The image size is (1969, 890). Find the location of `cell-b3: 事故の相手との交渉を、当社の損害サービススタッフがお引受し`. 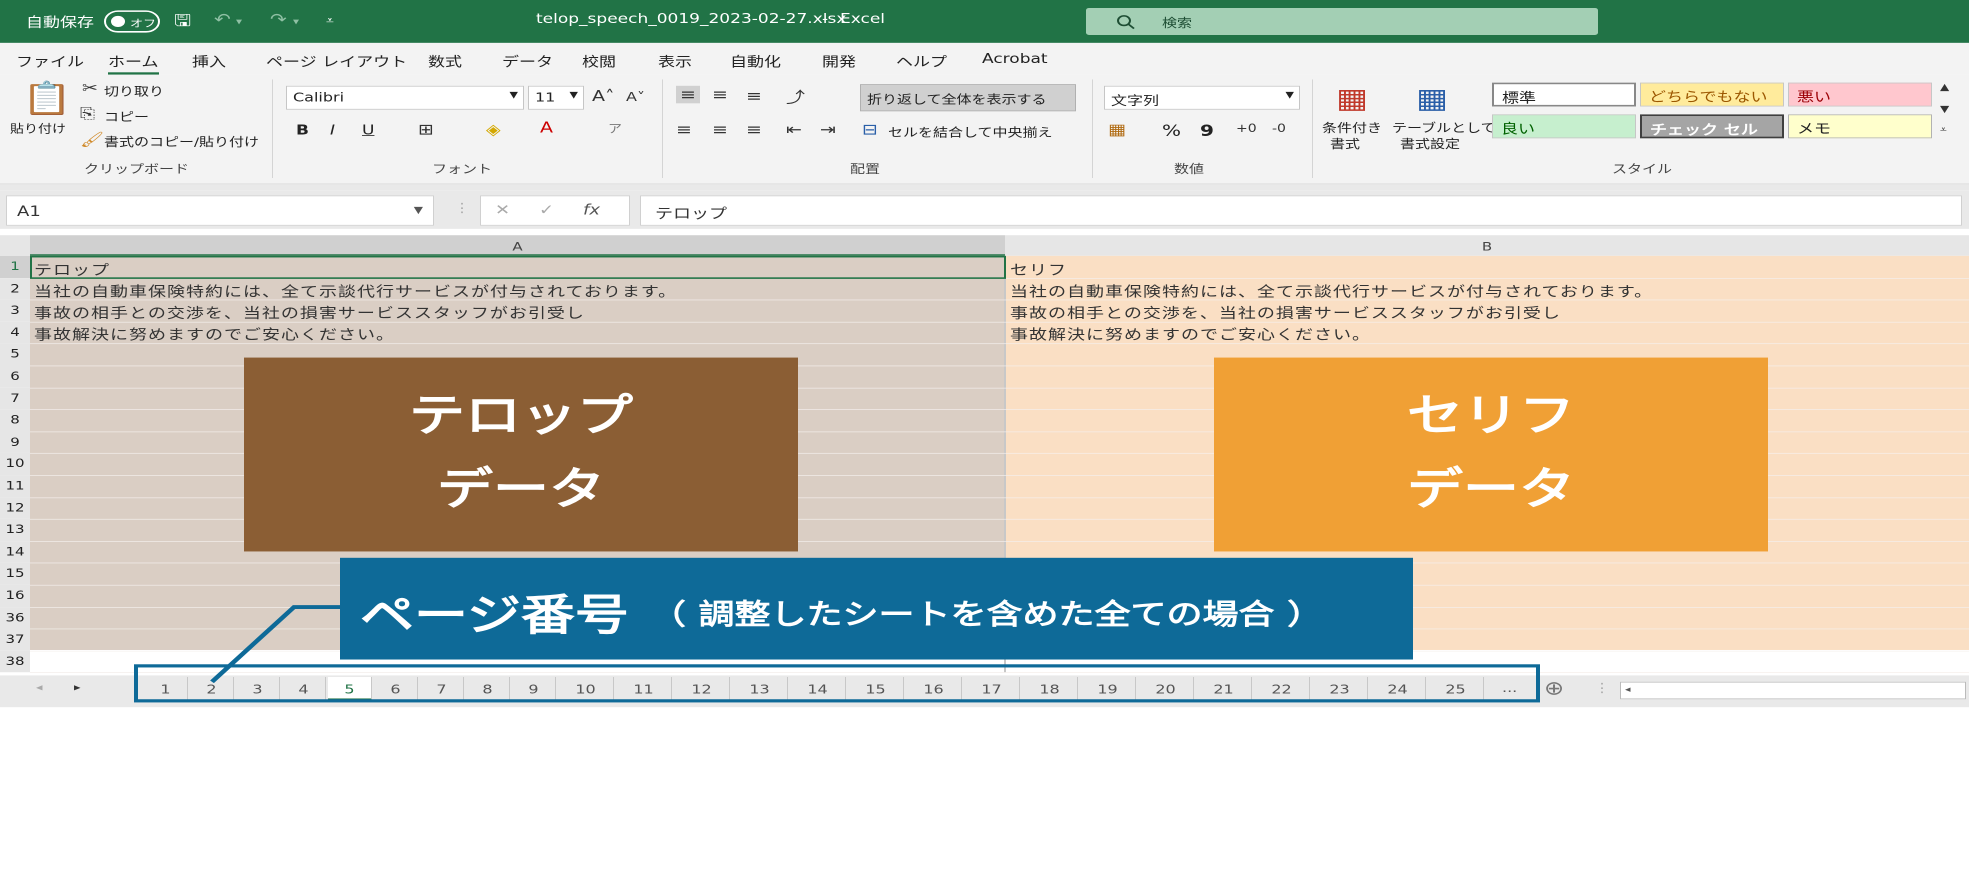

cell-b3: 事故の相手との交渉を、当社の損害サービススタッフがお引受し is located at coordinates (1285, 312).